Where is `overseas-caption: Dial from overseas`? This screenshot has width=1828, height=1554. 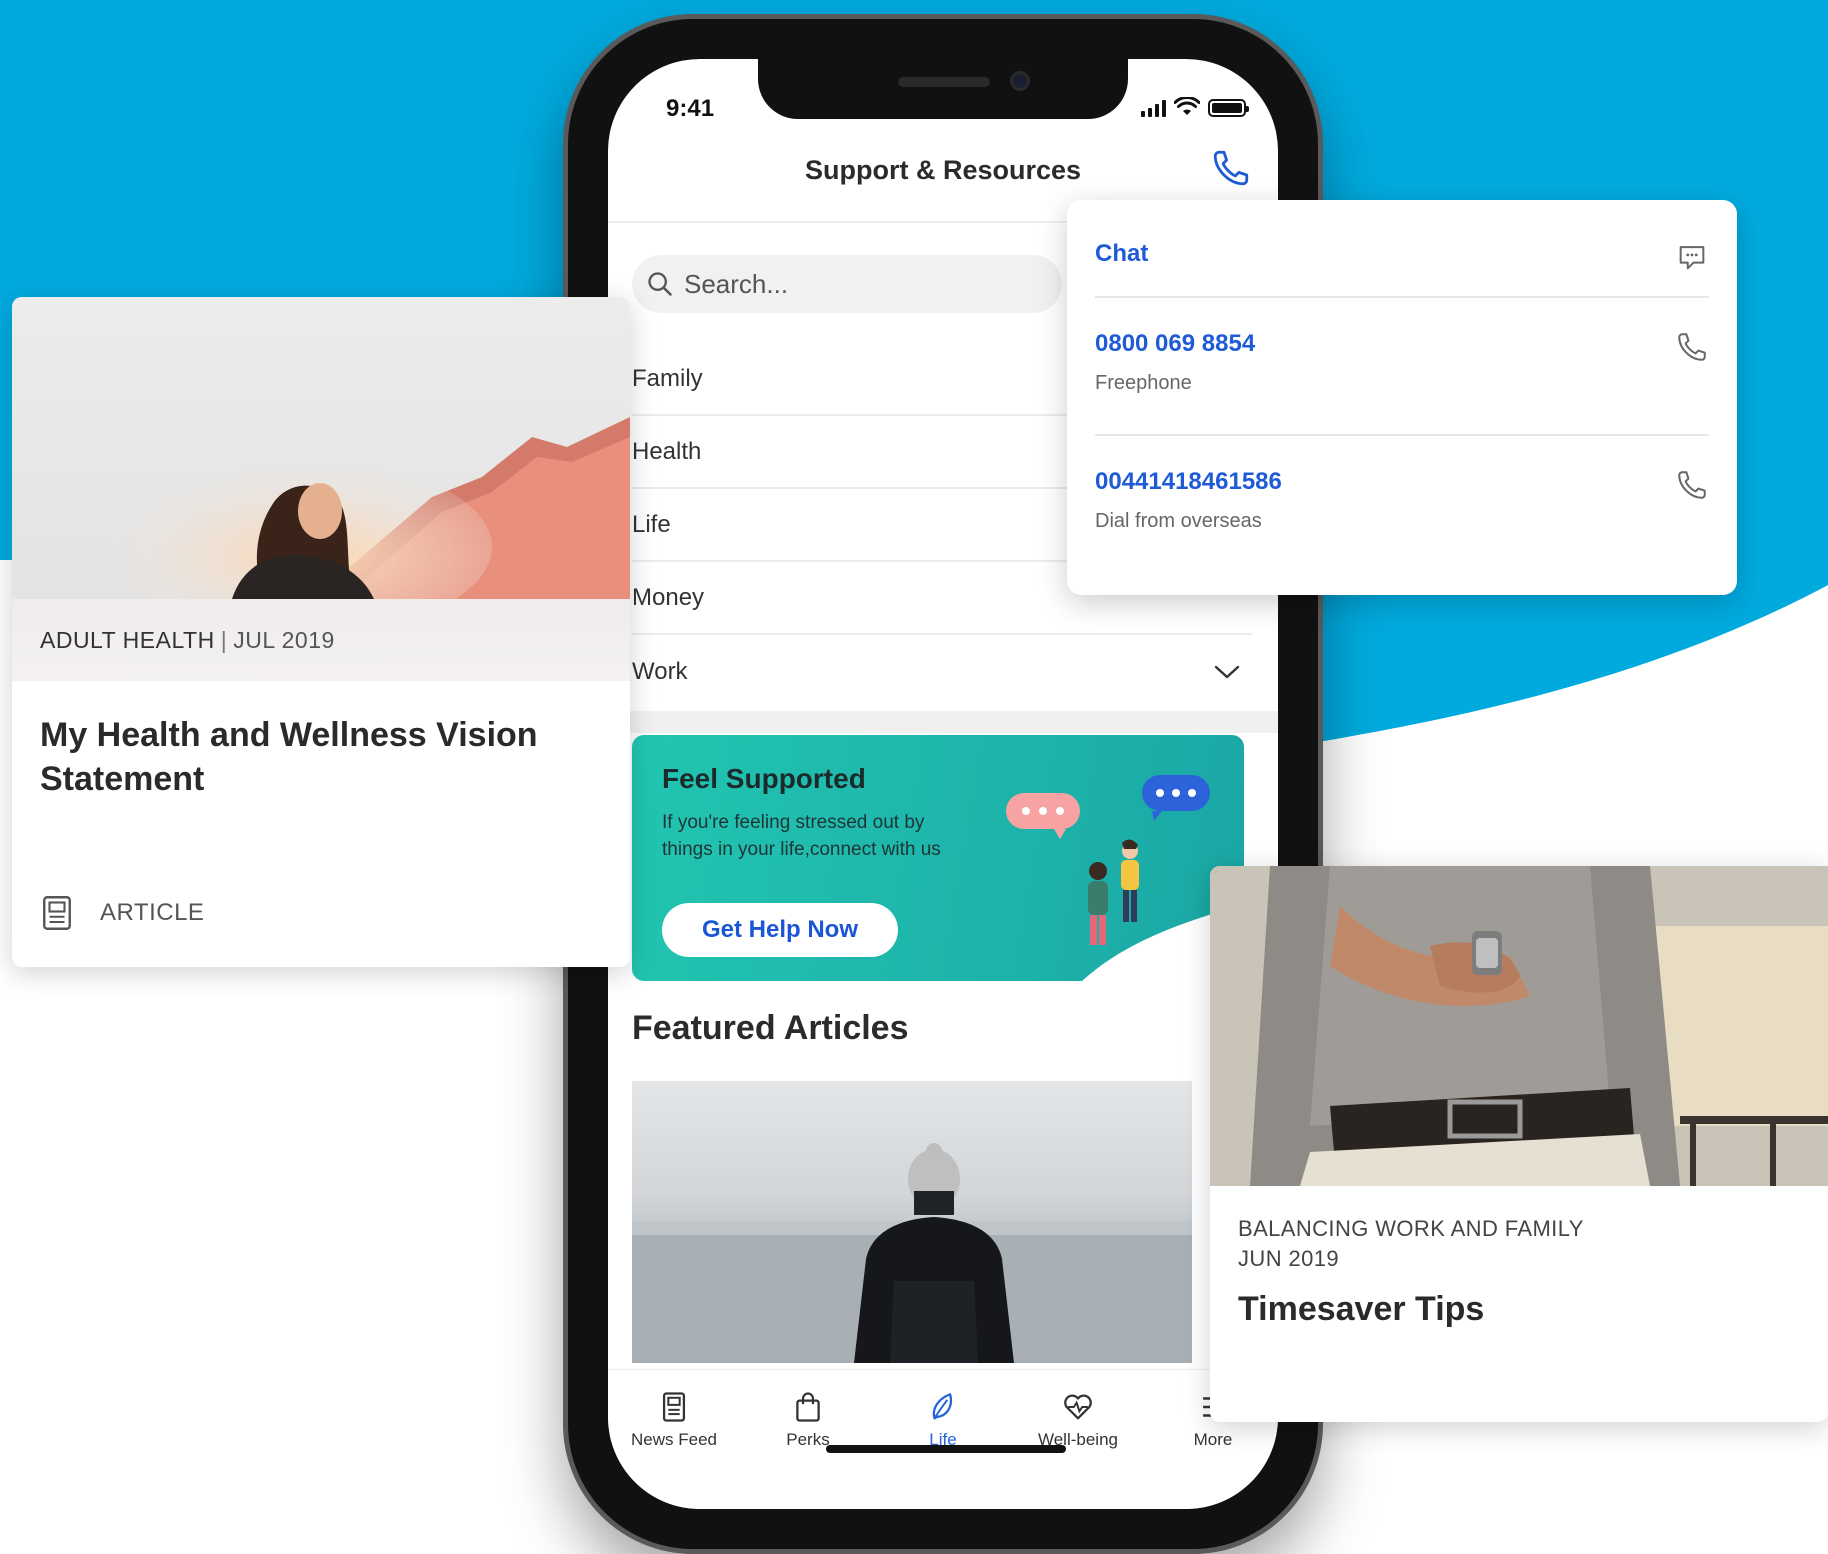 overseas-caption: Dial from overseas is located at coordinates (1178, 521).